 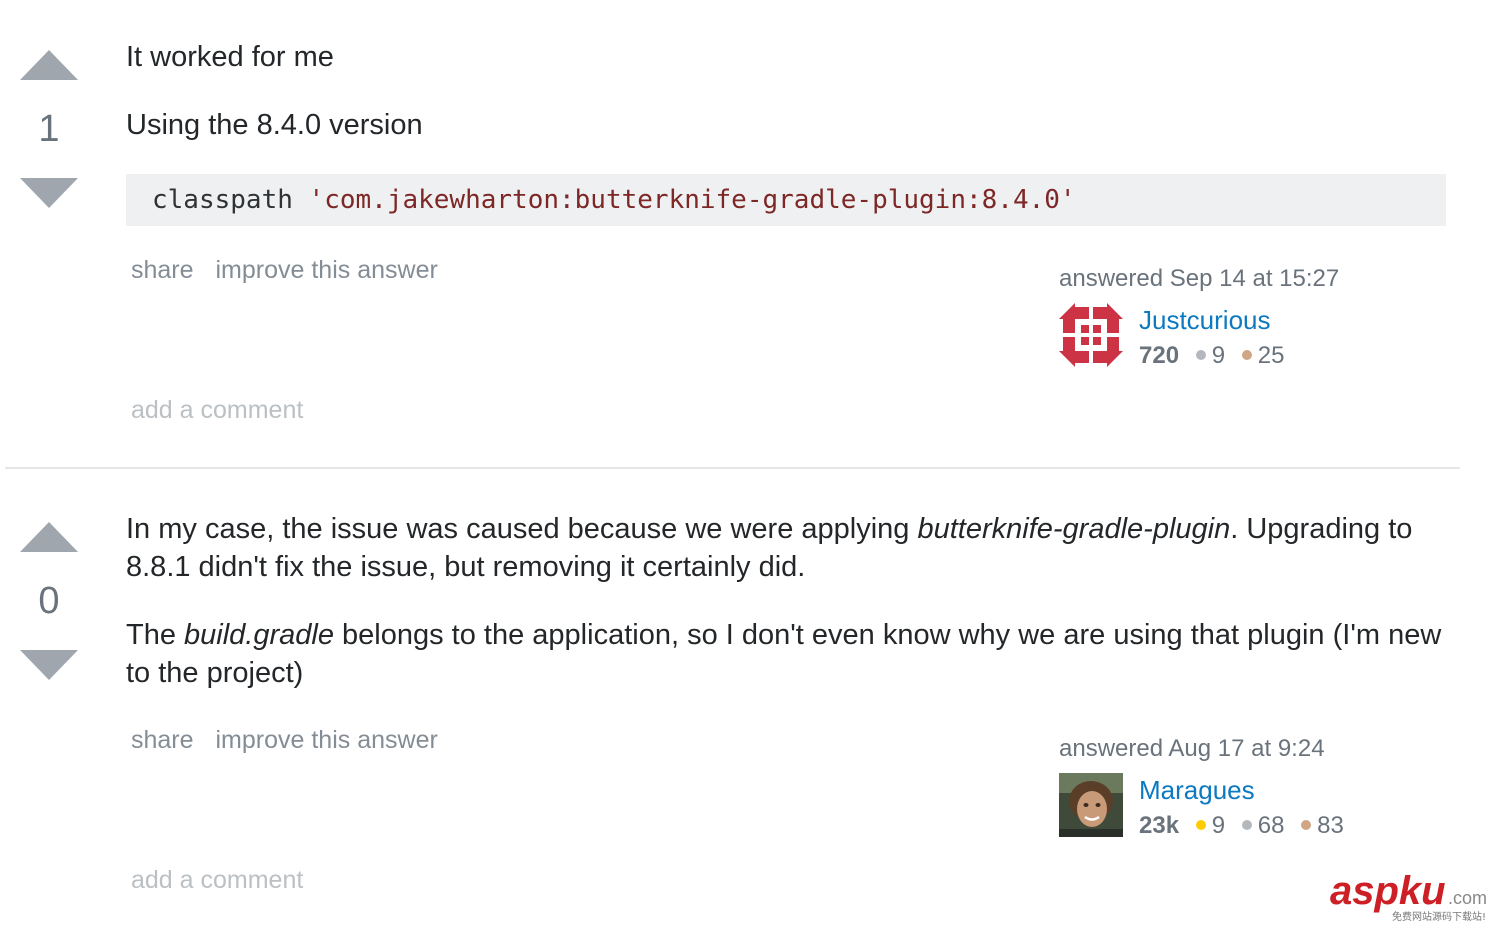 I want to click on user-photo-icon, so click(x=1091, y=805).